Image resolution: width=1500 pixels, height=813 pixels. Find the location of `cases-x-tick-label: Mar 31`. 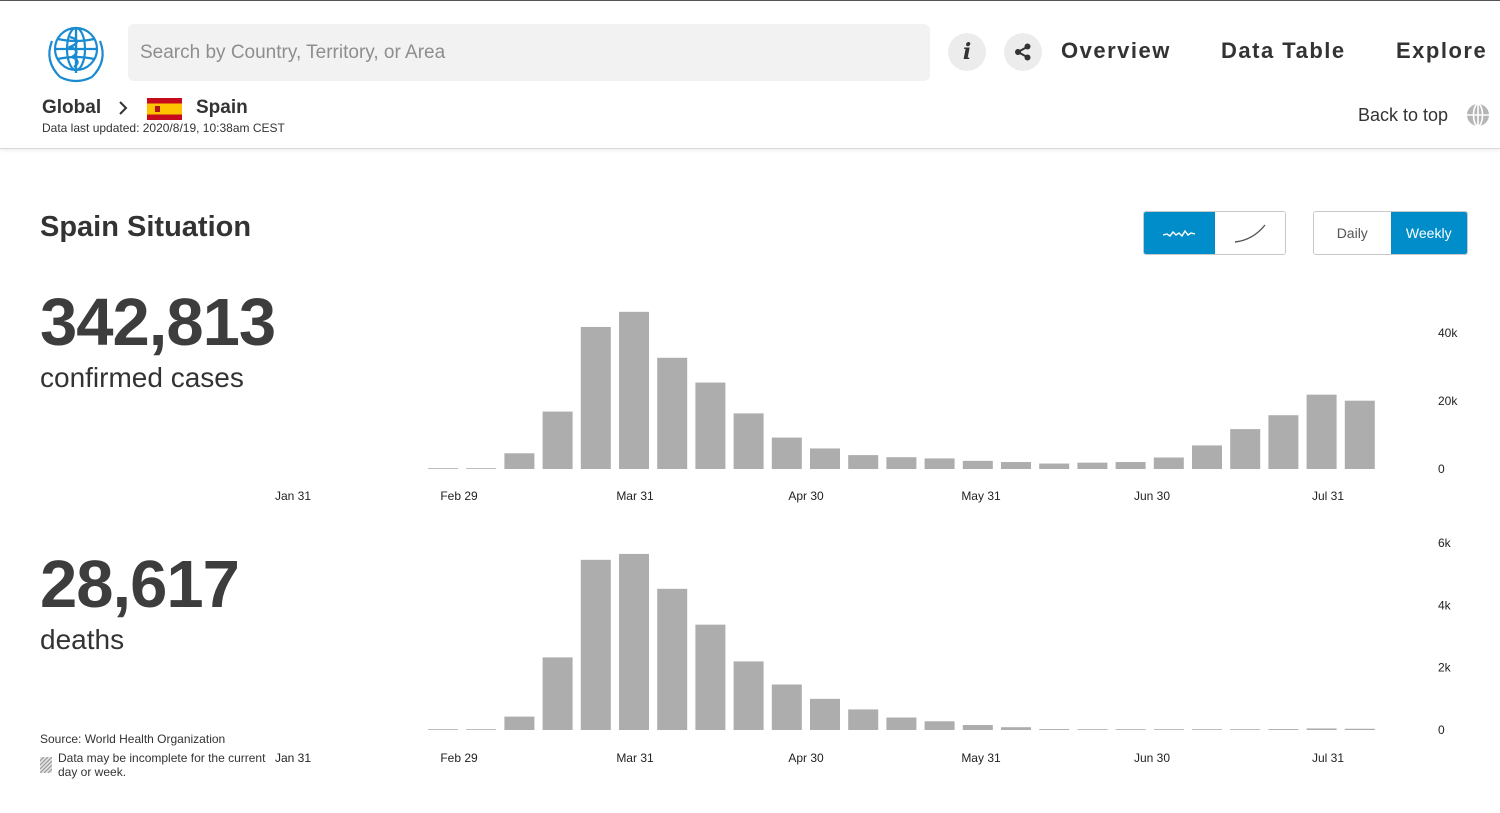

cases-x-tick-label: Mar 31 is located at coordinates (635, 496).